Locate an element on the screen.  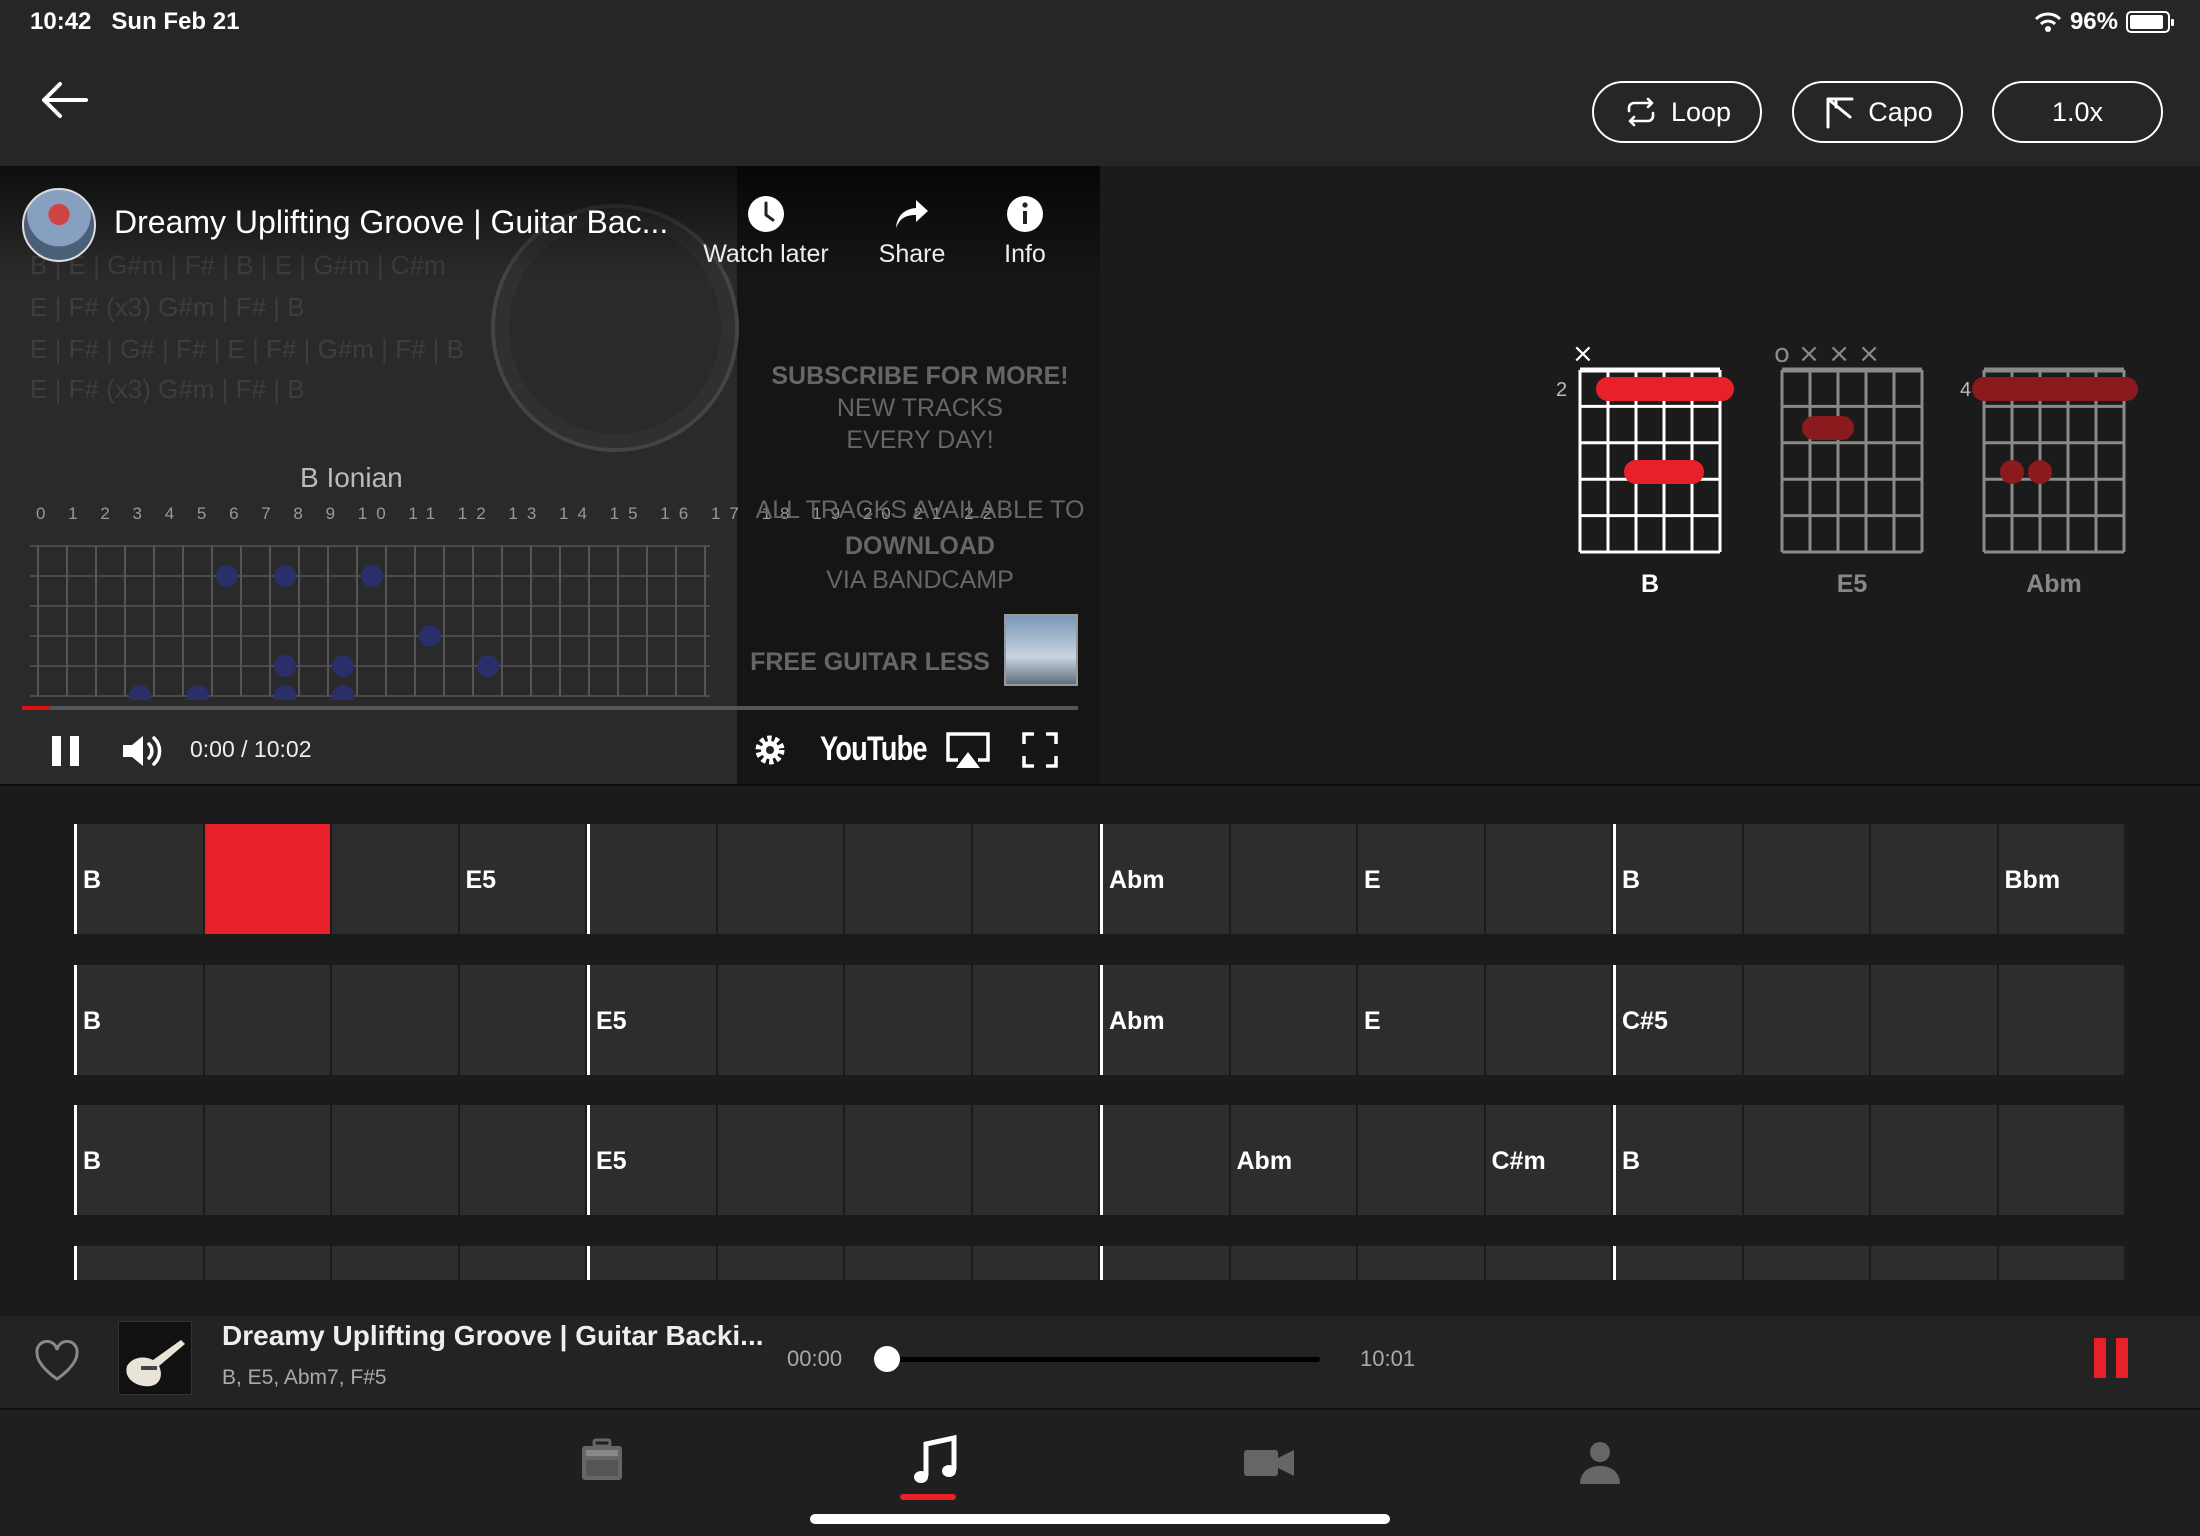
chord-finger-dot is located at coordinates (2012, 472).